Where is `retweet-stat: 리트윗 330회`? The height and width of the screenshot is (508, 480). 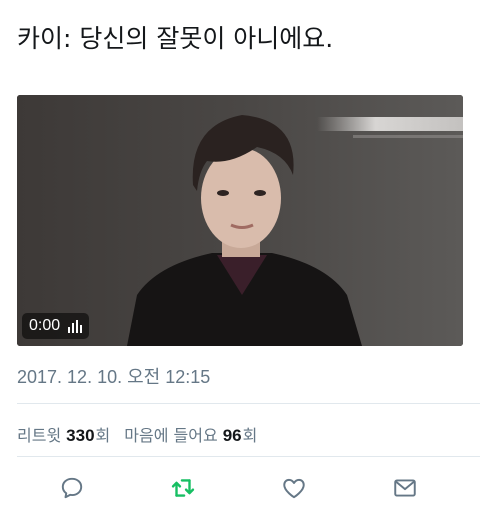 retweet-stat: 리트윗 330회 is located at coordinates (63, 434).